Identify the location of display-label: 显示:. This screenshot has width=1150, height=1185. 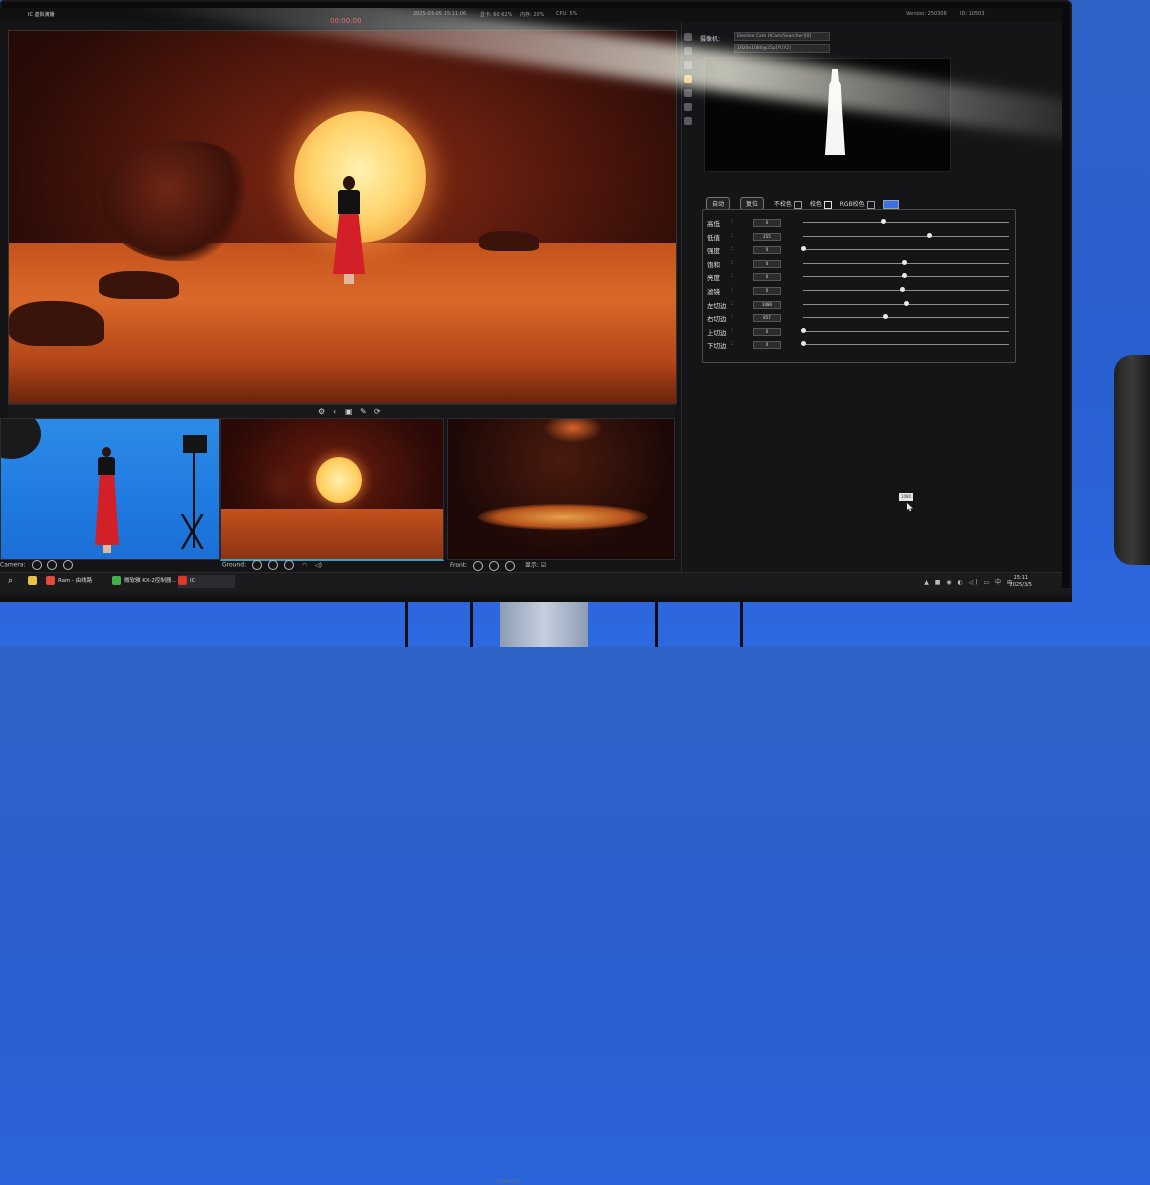
(531, 565).